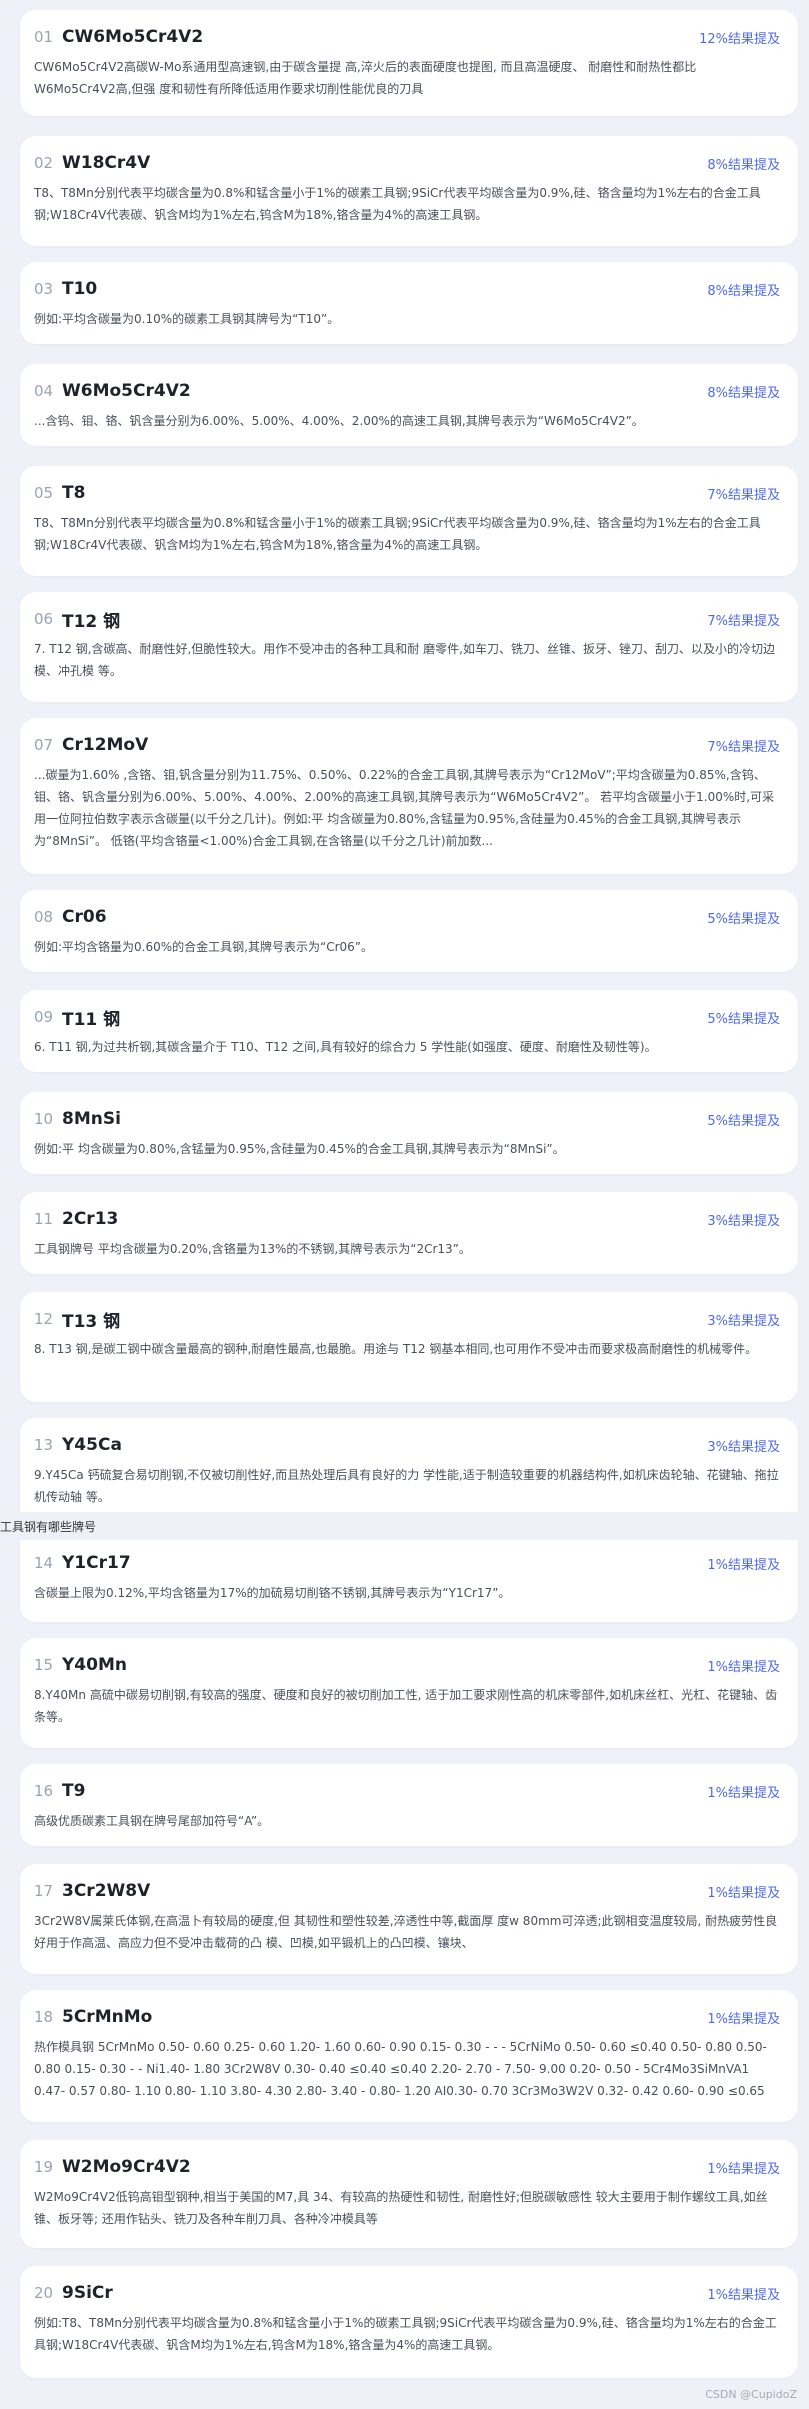 The image size is (809, 2409). Describe the element at coordinates (384, 1445) in the screenshot. I see `keyword-title: Y45Ca` at that location.